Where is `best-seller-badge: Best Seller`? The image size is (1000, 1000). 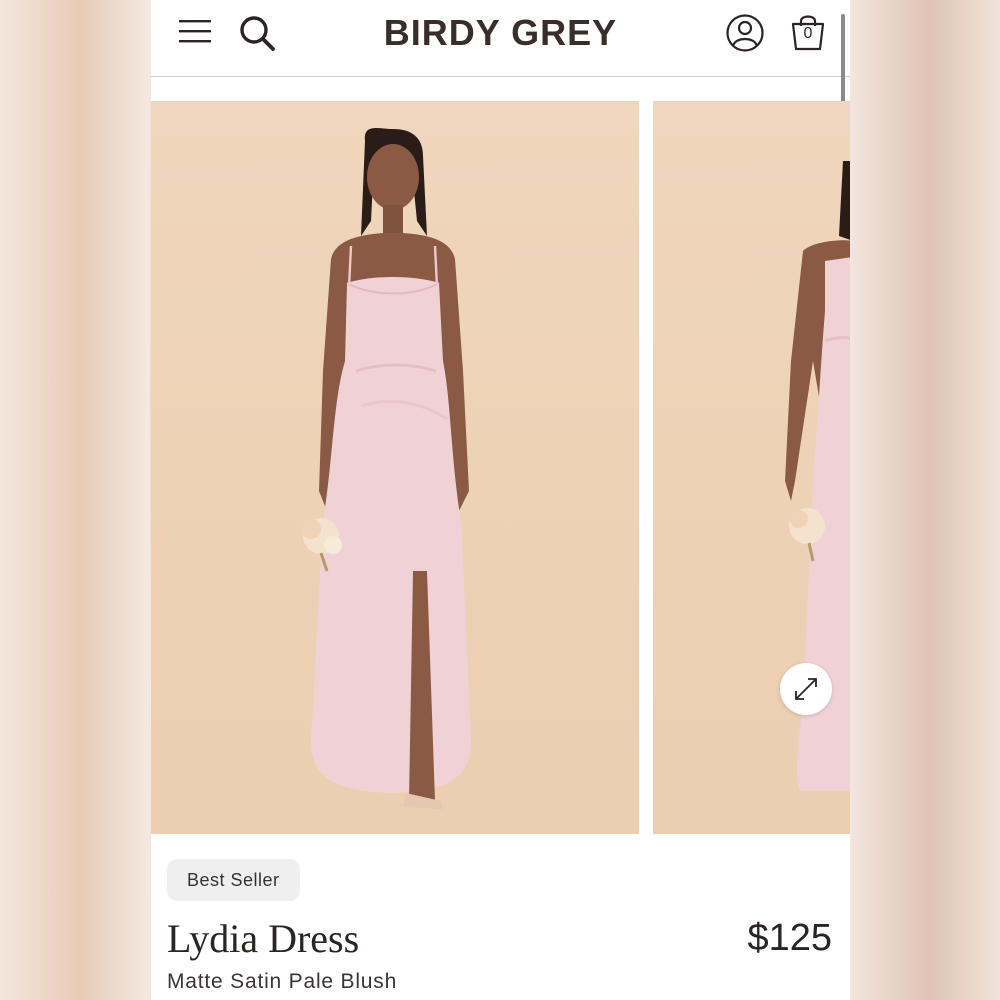 best-seller-badge: Best Seller is located at coordinates (233, 880).